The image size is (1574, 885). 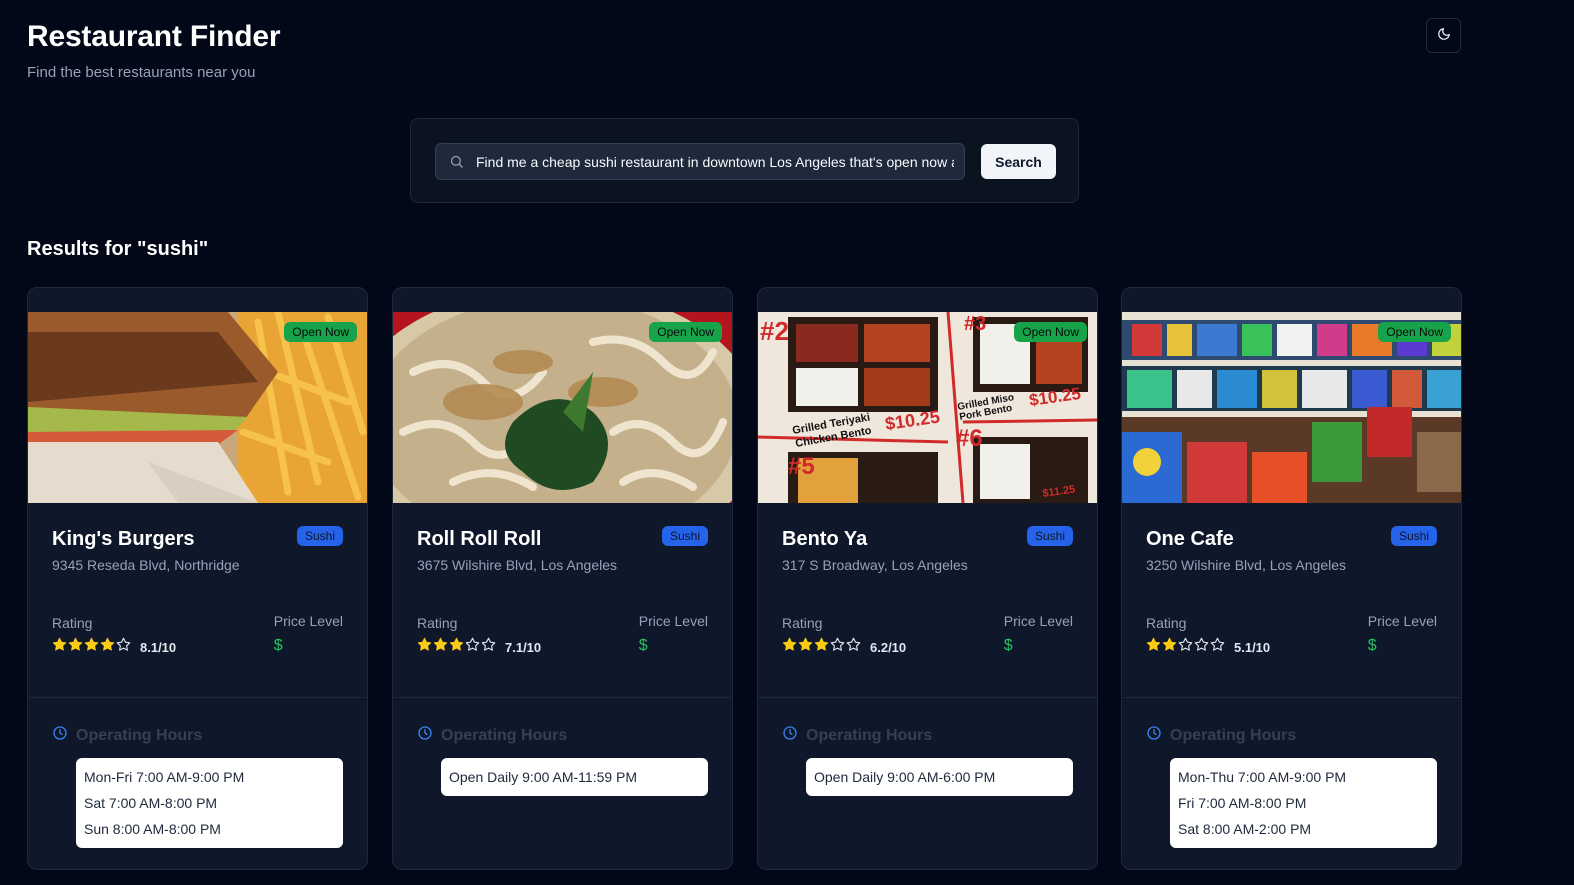 What do you see at coordinates (158, 647) in the screenshot?
I see `rating-value: 8.1/10` at bounding box center [158, 647].